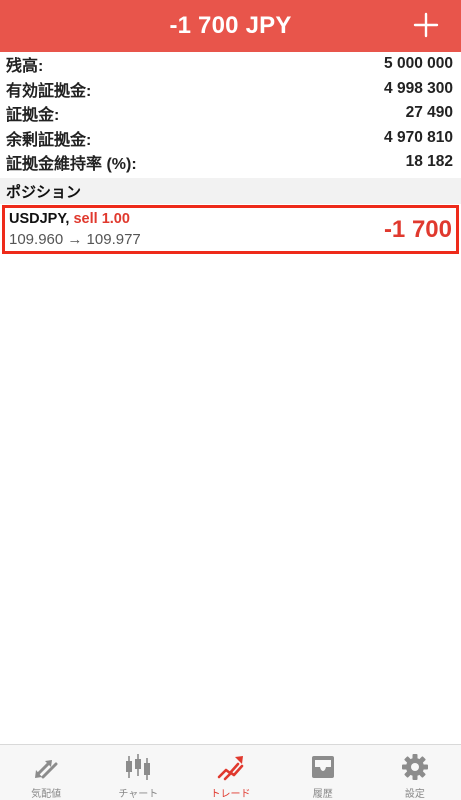  I want to click on account-profit-title: -1 700 JPY, so click(230, 25).